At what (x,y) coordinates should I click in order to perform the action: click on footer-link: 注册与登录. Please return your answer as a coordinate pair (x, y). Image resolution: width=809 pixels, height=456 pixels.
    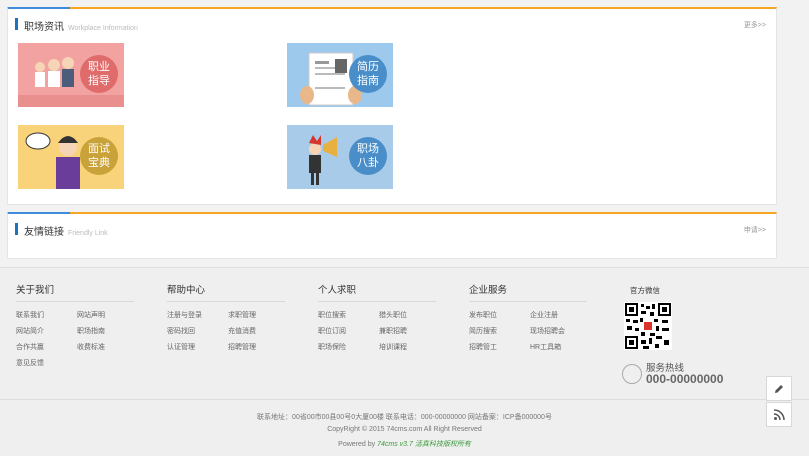
    Looking at the image, I should click on (197, 315).